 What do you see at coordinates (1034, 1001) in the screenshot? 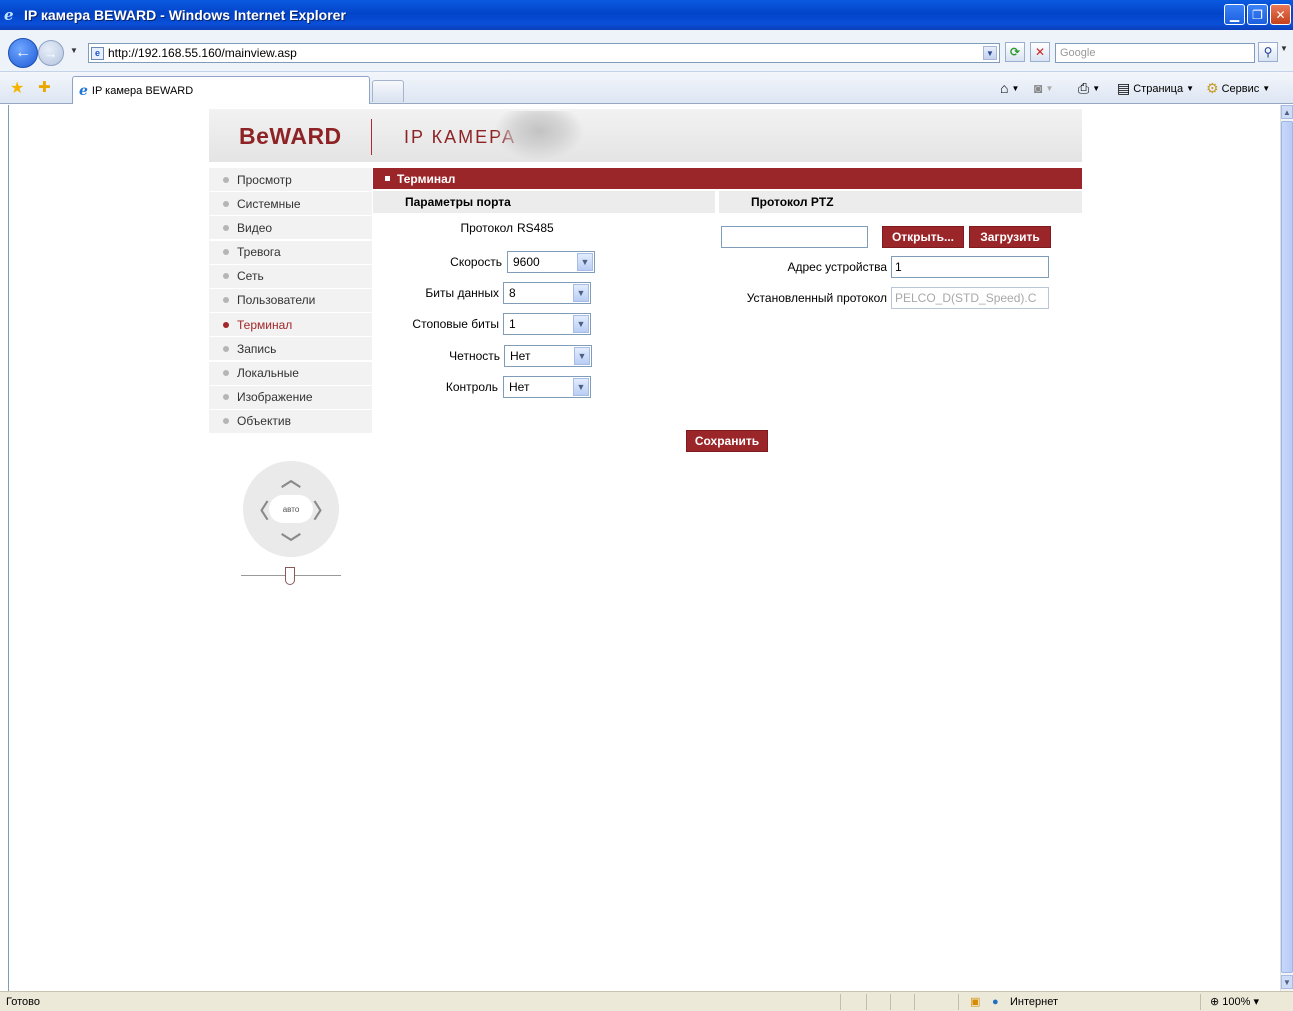
I see `security-zone: Интернет` at bounding box center [1034, 1001].